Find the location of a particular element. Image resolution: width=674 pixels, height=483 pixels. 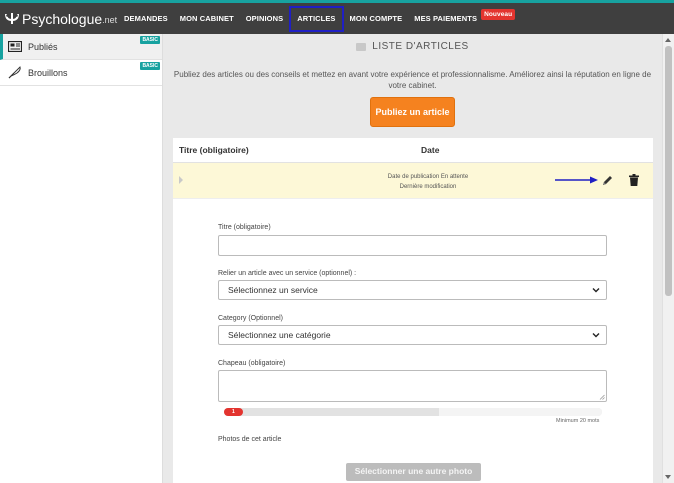

service-select: Sélectionnez un service is located at coordinates (412, 290).